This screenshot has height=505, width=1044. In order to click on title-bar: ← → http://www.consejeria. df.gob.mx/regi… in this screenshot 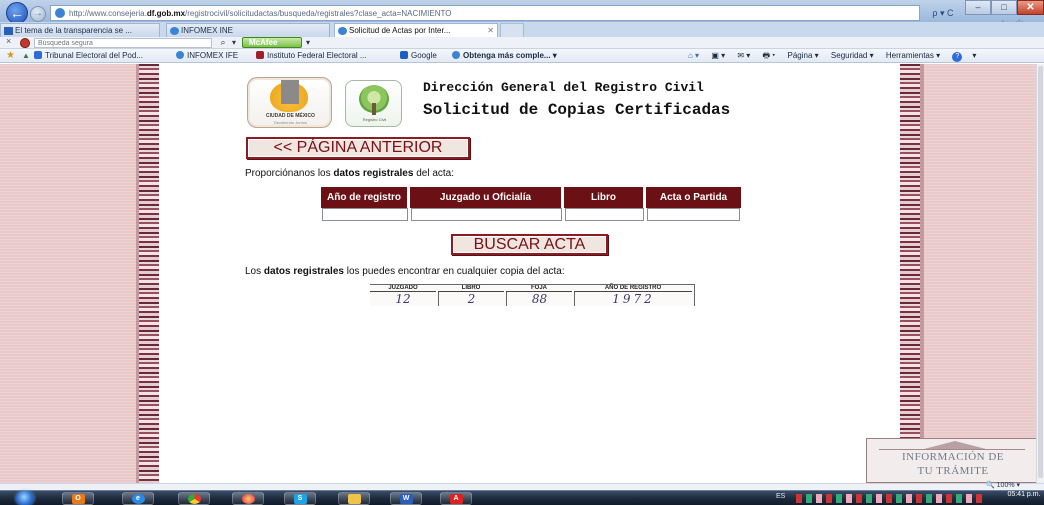, I will do `click(522, 20)`.